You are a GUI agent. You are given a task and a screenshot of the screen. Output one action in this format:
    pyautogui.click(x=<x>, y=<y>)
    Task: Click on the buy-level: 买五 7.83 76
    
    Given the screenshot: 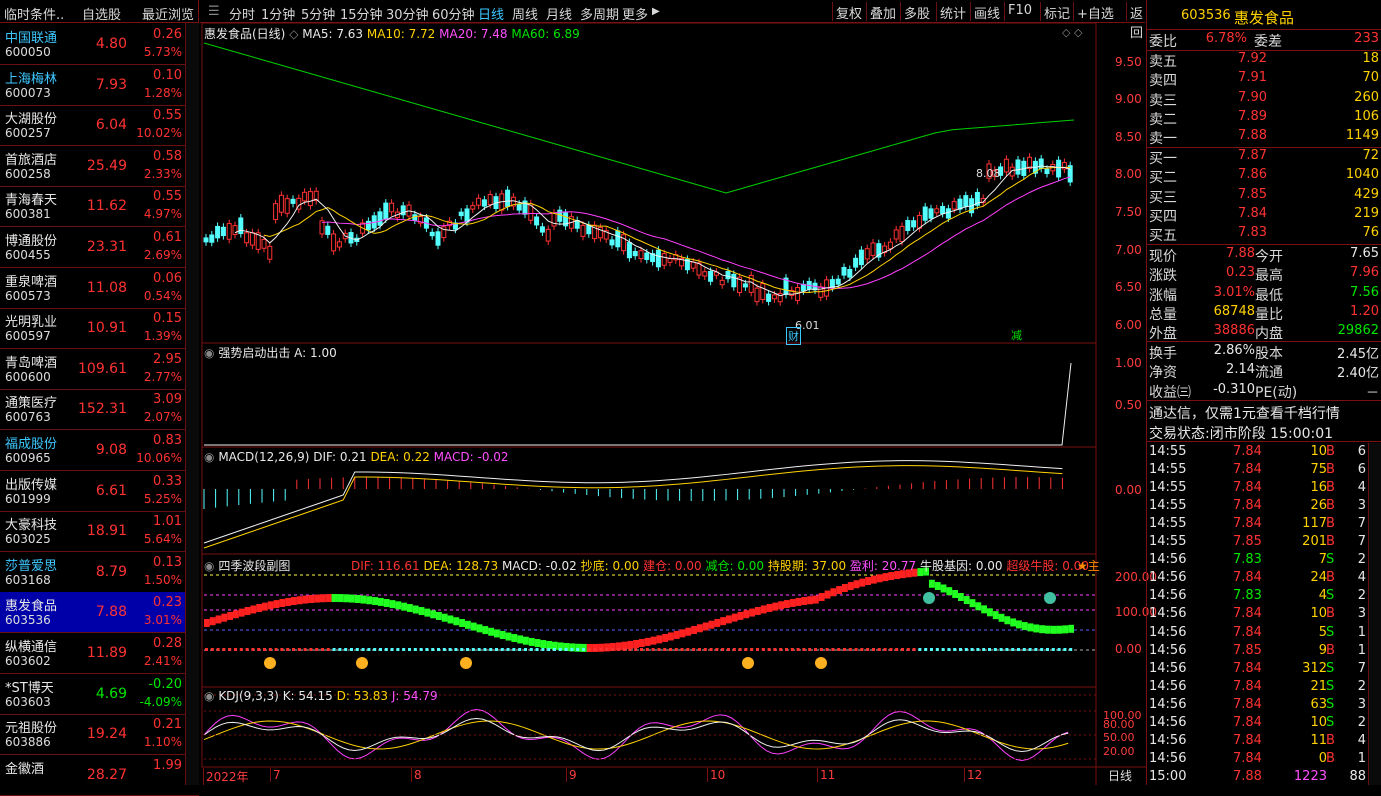 What is the action you would take?
    pyautogui.click(x=1264, y=234)
    